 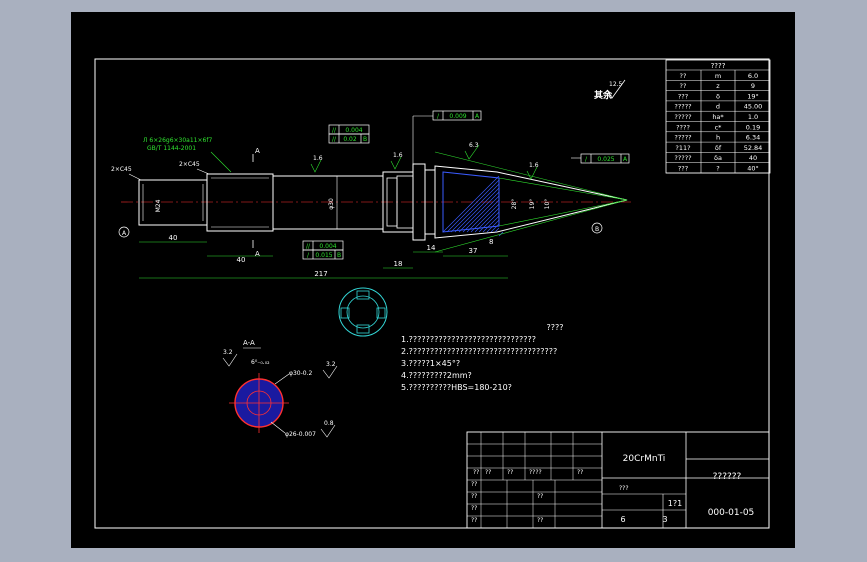 What do you see at coordinates (675, 503) in the screenshot?
I see `scale-value: 1?1` at bounding box center [675, 503].